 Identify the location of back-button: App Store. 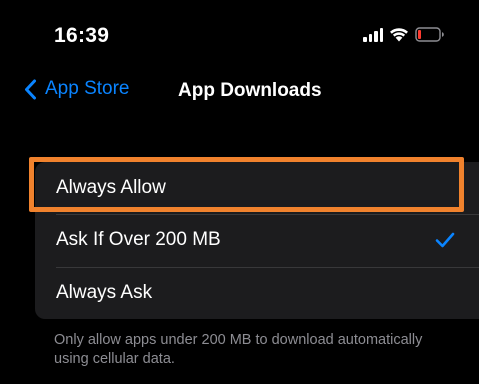
(77, 89).